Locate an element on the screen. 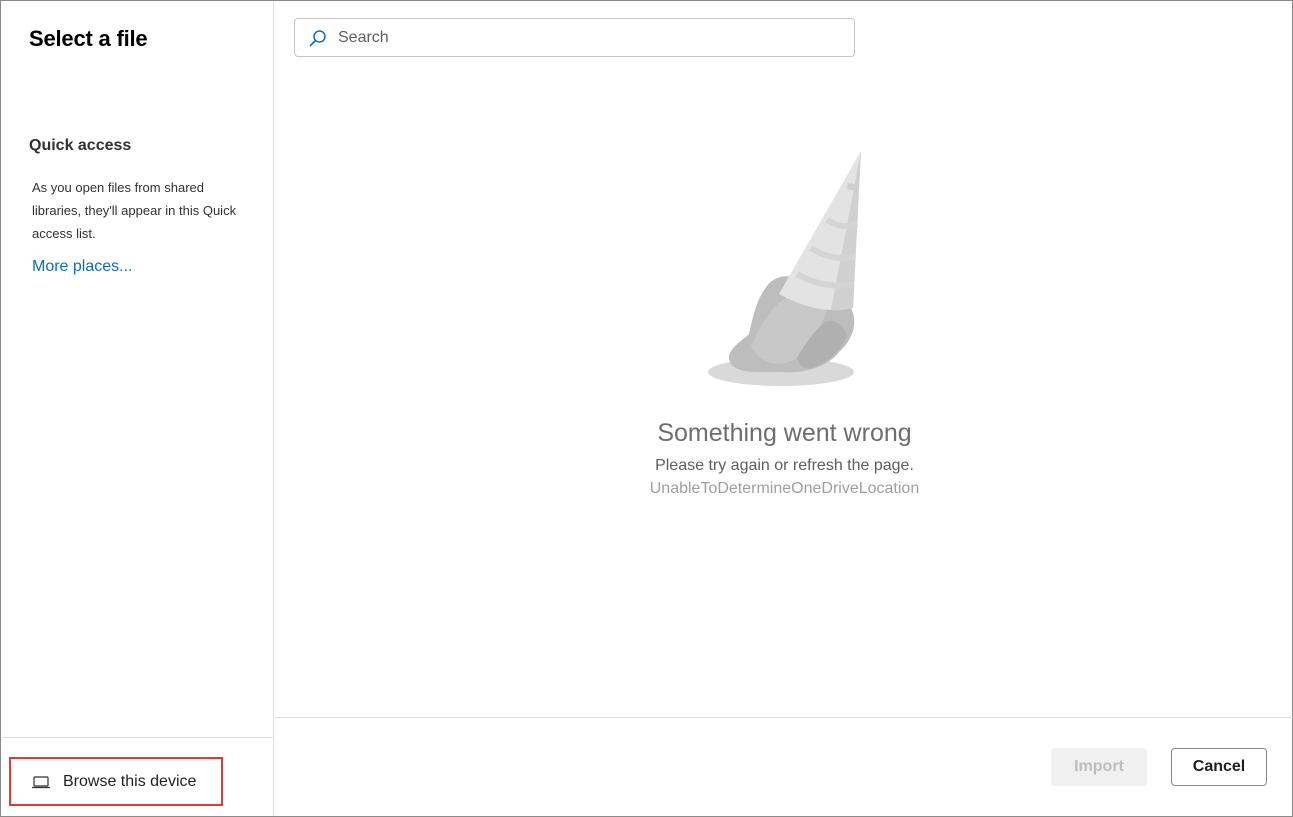  footer-divider is located at coordinates (784, 717).